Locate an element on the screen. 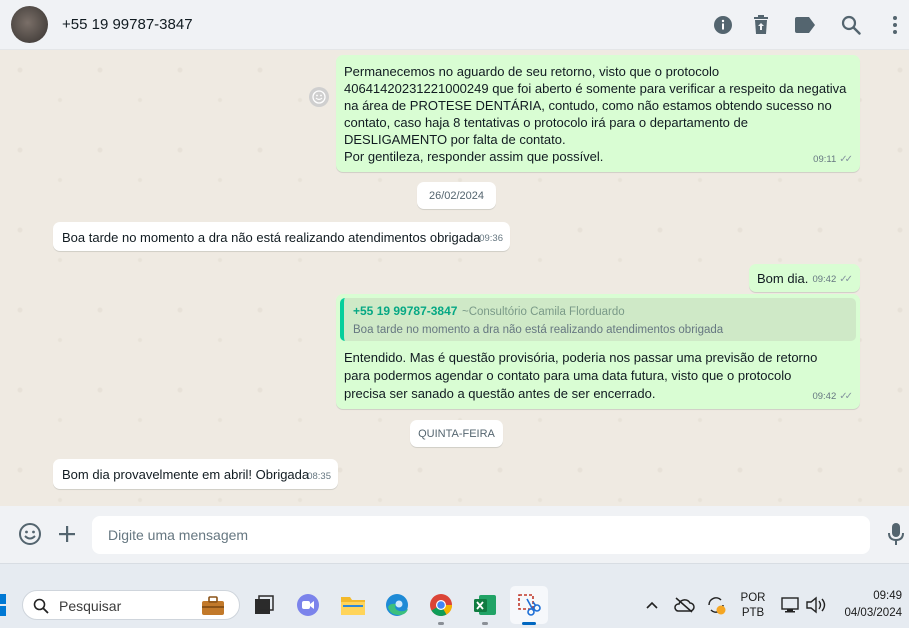 The height and width of the screenshot is (628, 909). clock-date: 04/03/2024 is located at coordinates (869, 613).